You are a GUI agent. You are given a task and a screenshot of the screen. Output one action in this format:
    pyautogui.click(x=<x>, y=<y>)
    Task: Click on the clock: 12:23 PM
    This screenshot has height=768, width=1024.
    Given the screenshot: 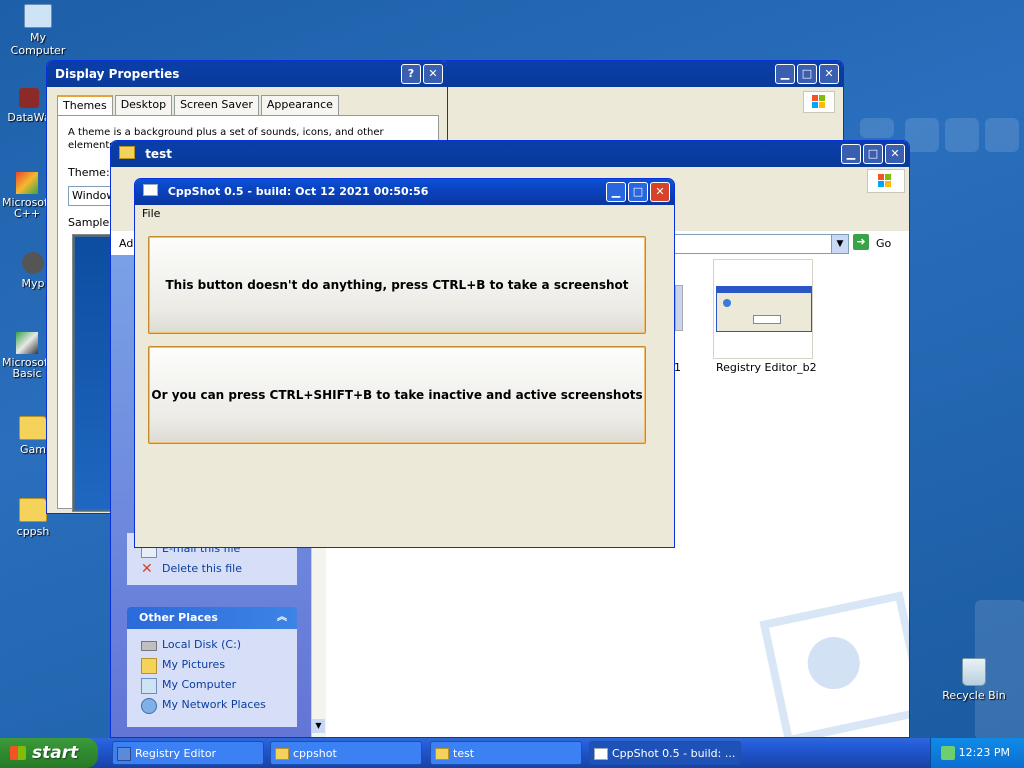 What is the action you would take?
    pyautogui.click(x=984, y=752)
    